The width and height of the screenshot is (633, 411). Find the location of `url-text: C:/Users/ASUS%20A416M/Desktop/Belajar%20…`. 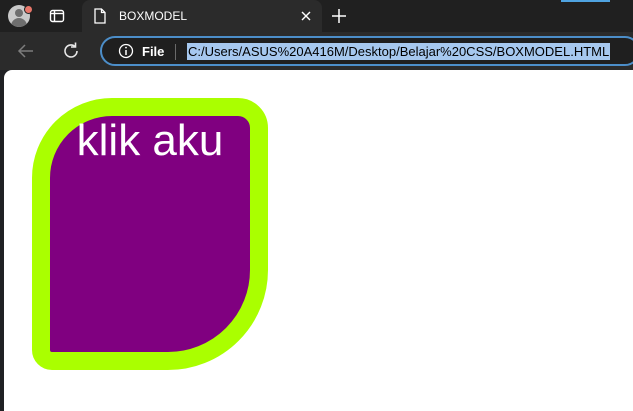

url-text: C:/Users/ASUS%20A416M/Desktop/Belajar%20… is located at coordinates (399, 51).